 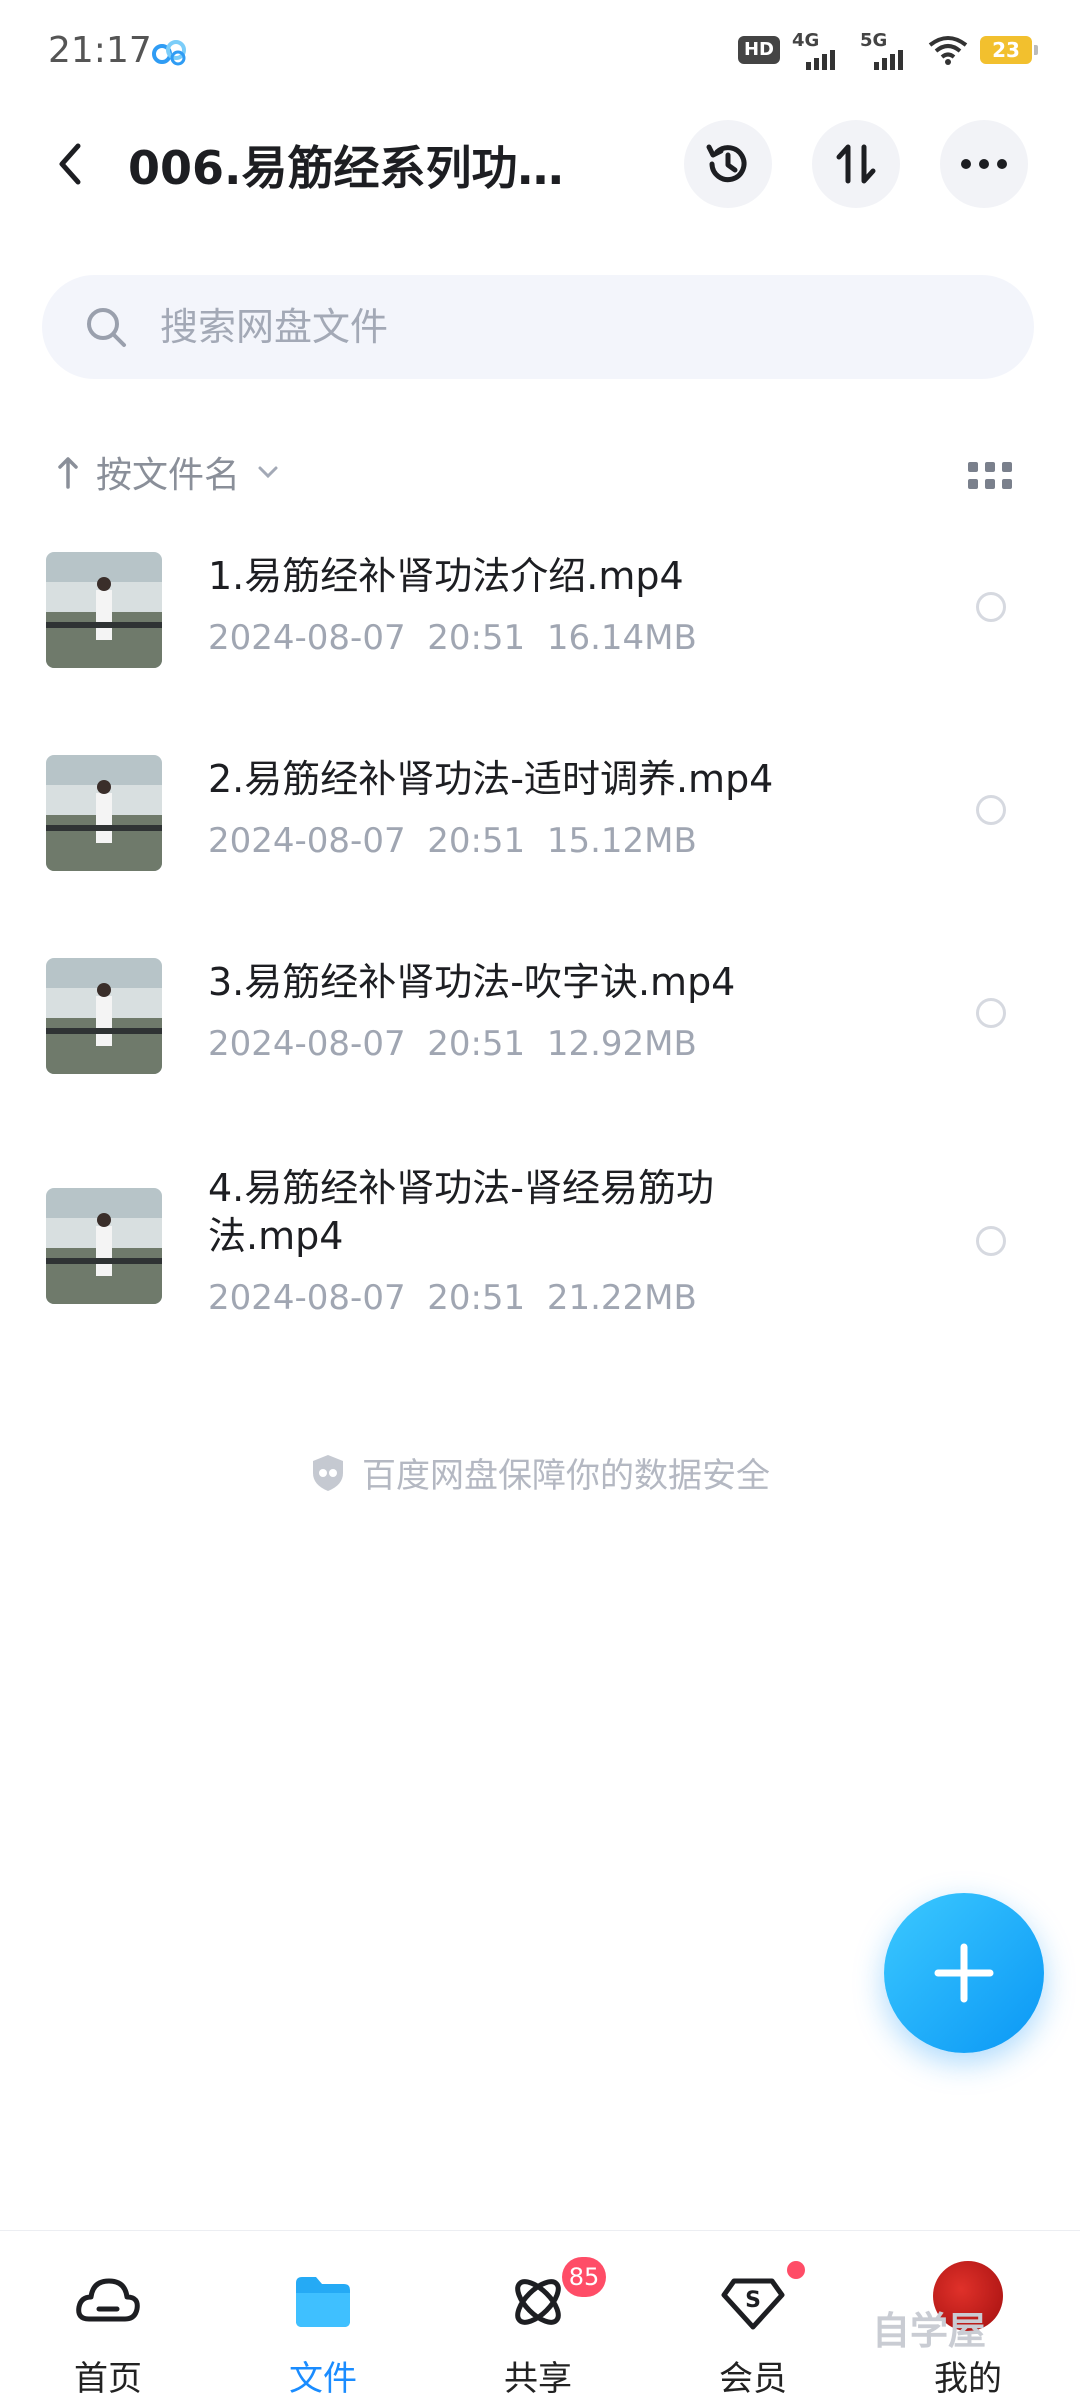 What do you see at coordinates (560, 327) in the screenshot?
I see `search-input` at bounding box center [560, 327].